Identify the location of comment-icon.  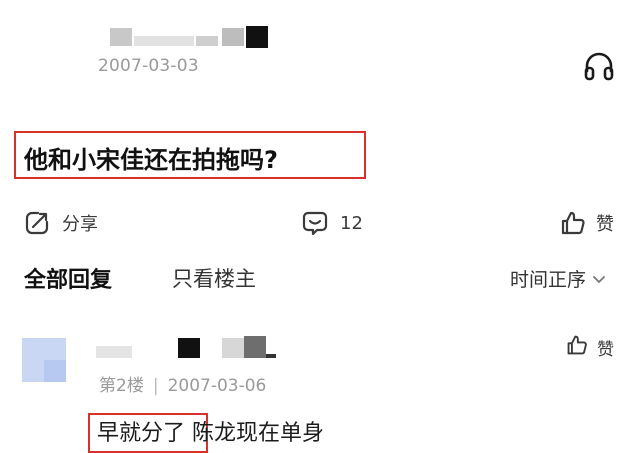
(315, 223).